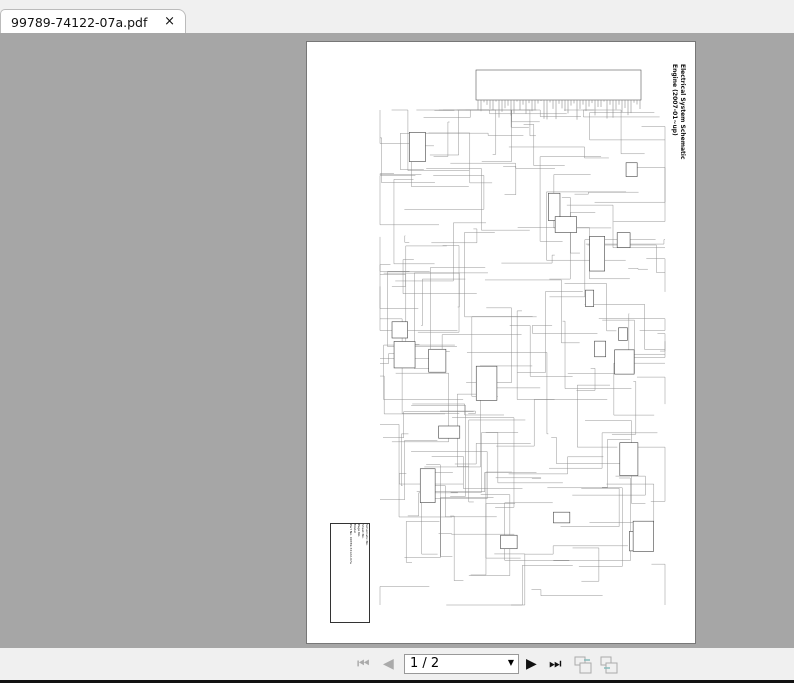 The image size is (794, 683). I want to click on page-select-value: 1 / 2, so click(425, 663).